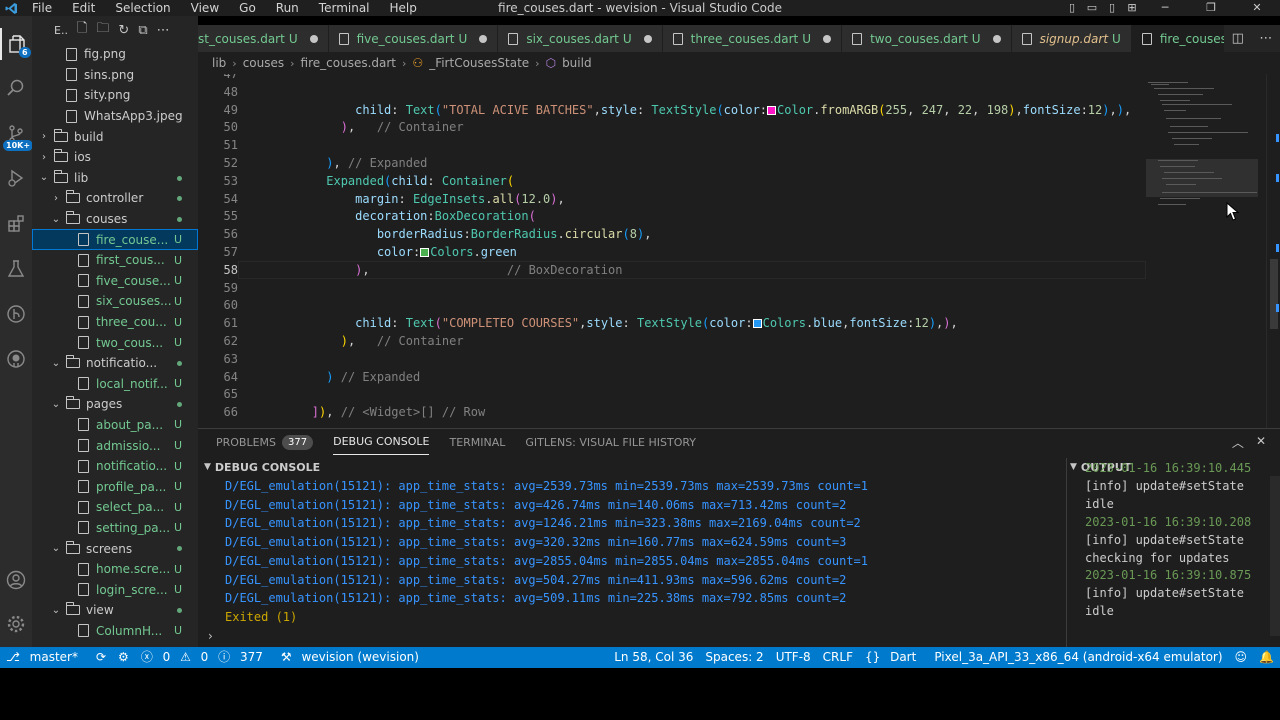  Describe the element at coordinates (1241, 657) in the screenshot. I see `feedback-icon: ☺` at that location.